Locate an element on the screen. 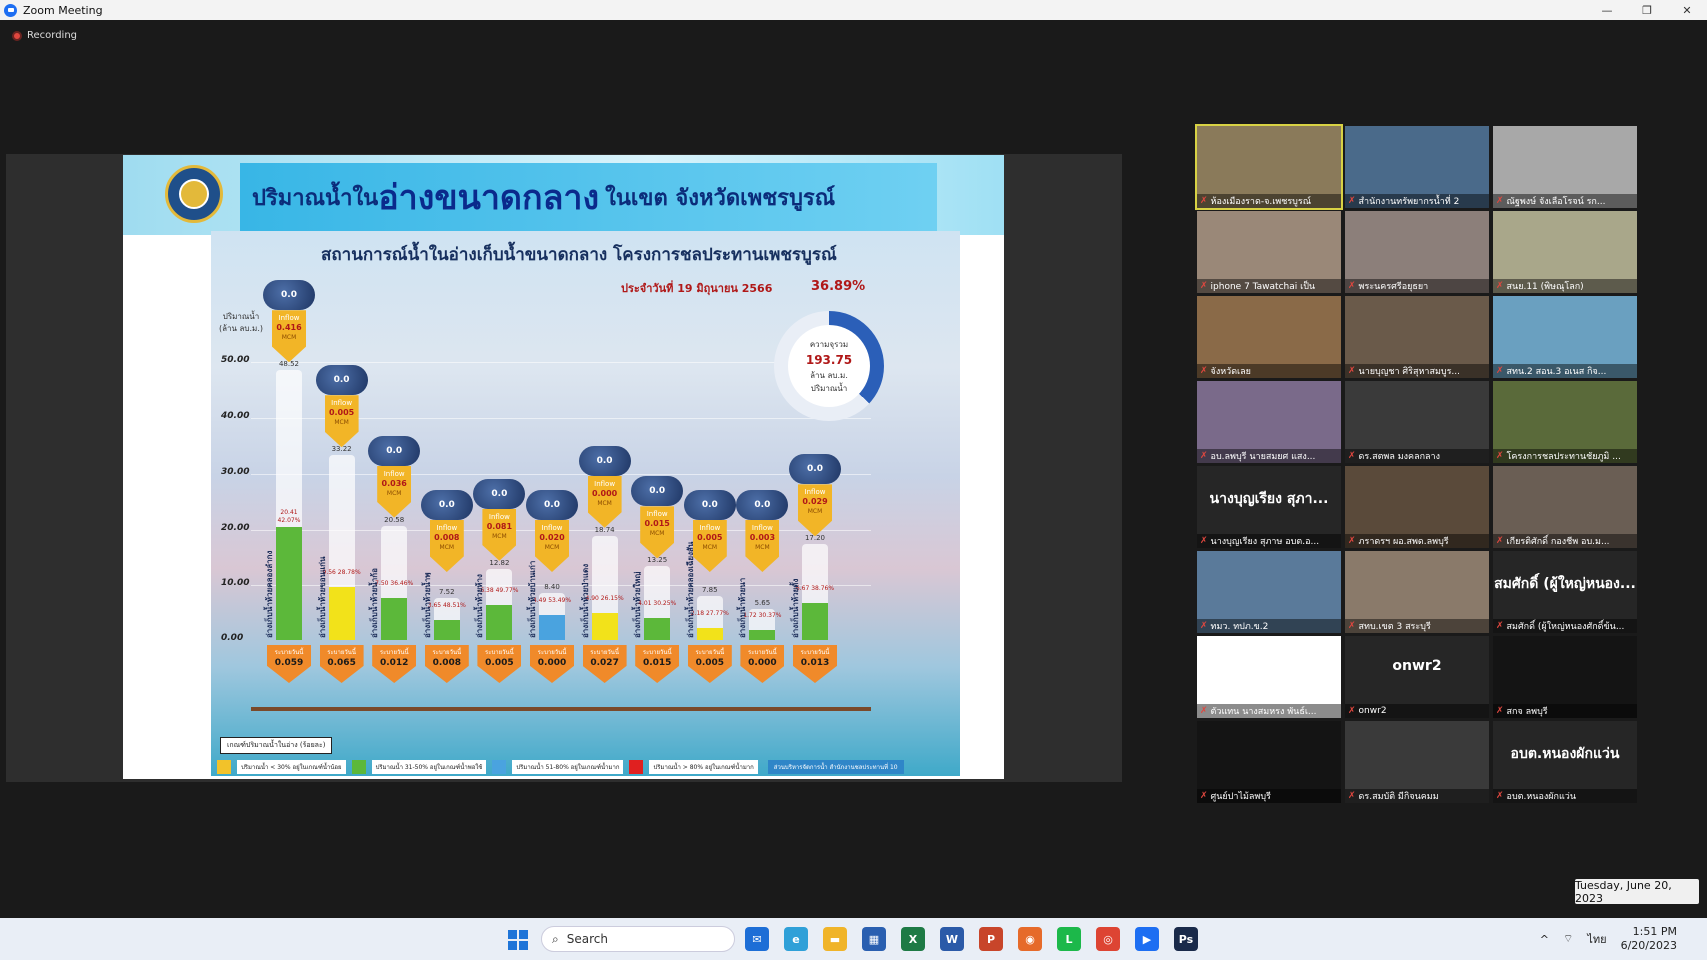 The width and height of the screenshot is (1707, 960). line-app-icon: L is located at coordinates (1069, 939).